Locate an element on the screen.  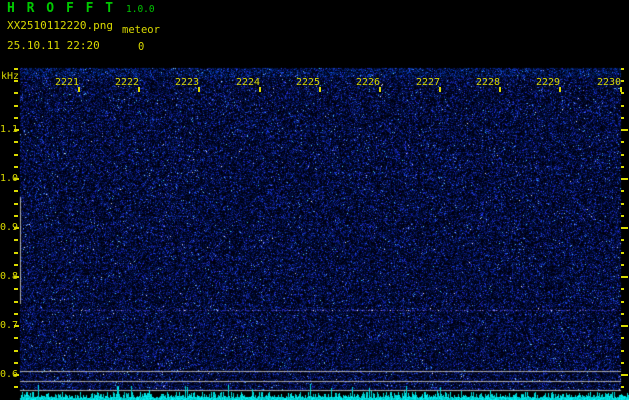
time-label: 2223 is located at coordinates (187, 82).